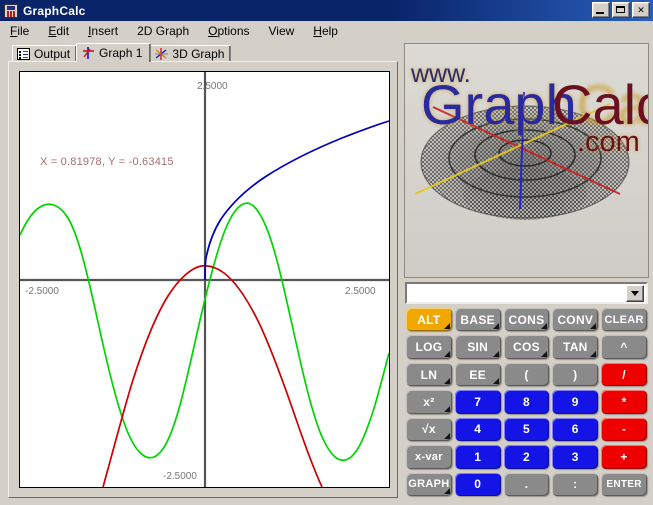 This screenshot has height=505, width=653. I want to click on key-7: 7, so click(477, 402).